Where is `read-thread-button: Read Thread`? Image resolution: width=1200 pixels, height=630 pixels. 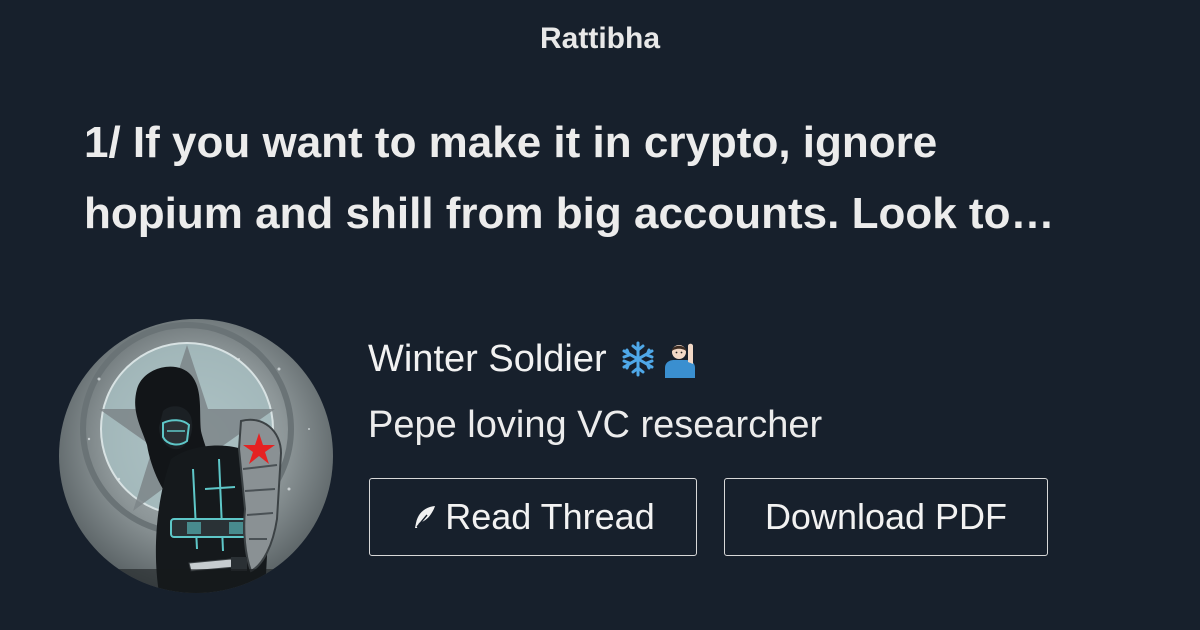 read-thread-button: Read Thread is located at coordinates (533, 517).